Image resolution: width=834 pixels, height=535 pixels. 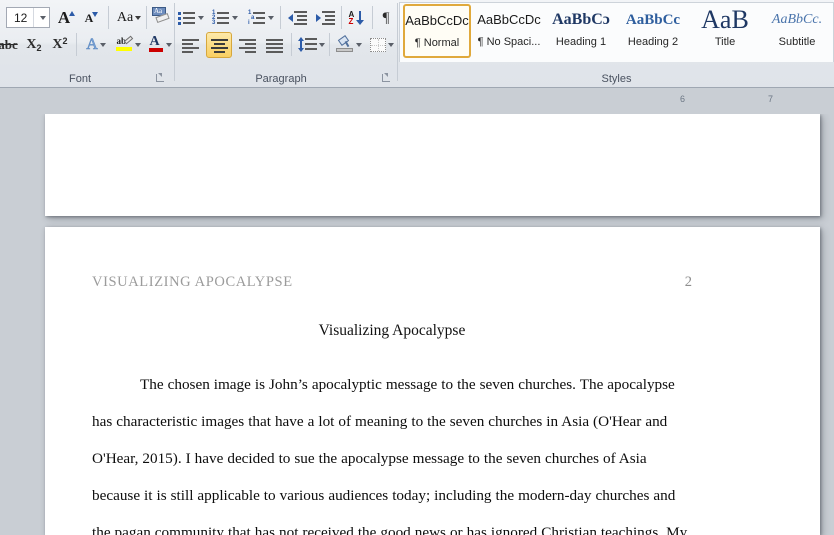 I want to click on style-preview: AaBbCc., so click(x=797, y=19).